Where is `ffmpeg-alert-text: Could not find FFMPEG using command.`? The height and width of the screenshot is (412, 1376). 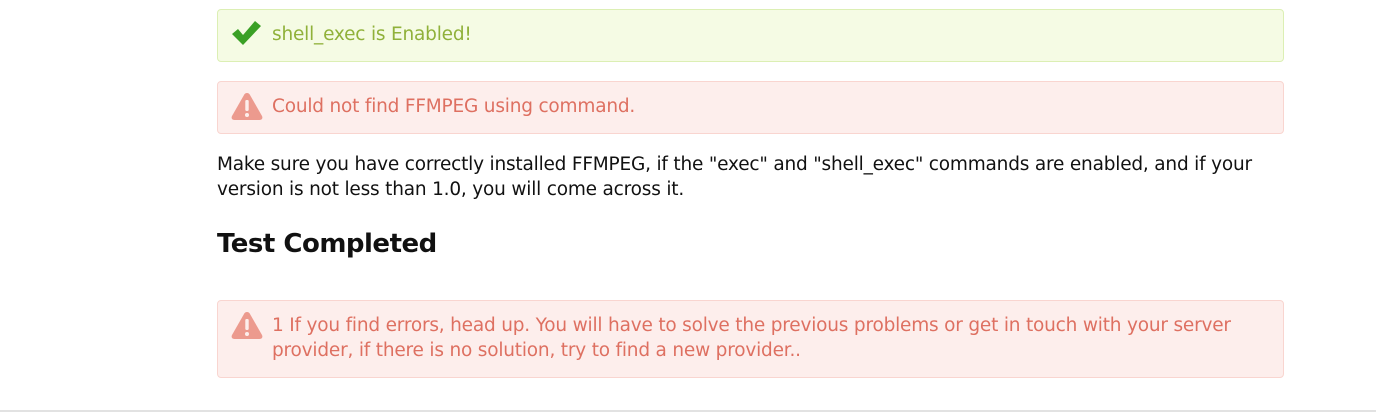
ffmpeg-alert-text: Could not find FFMPEG using command. is located at coordinates (454, 106).